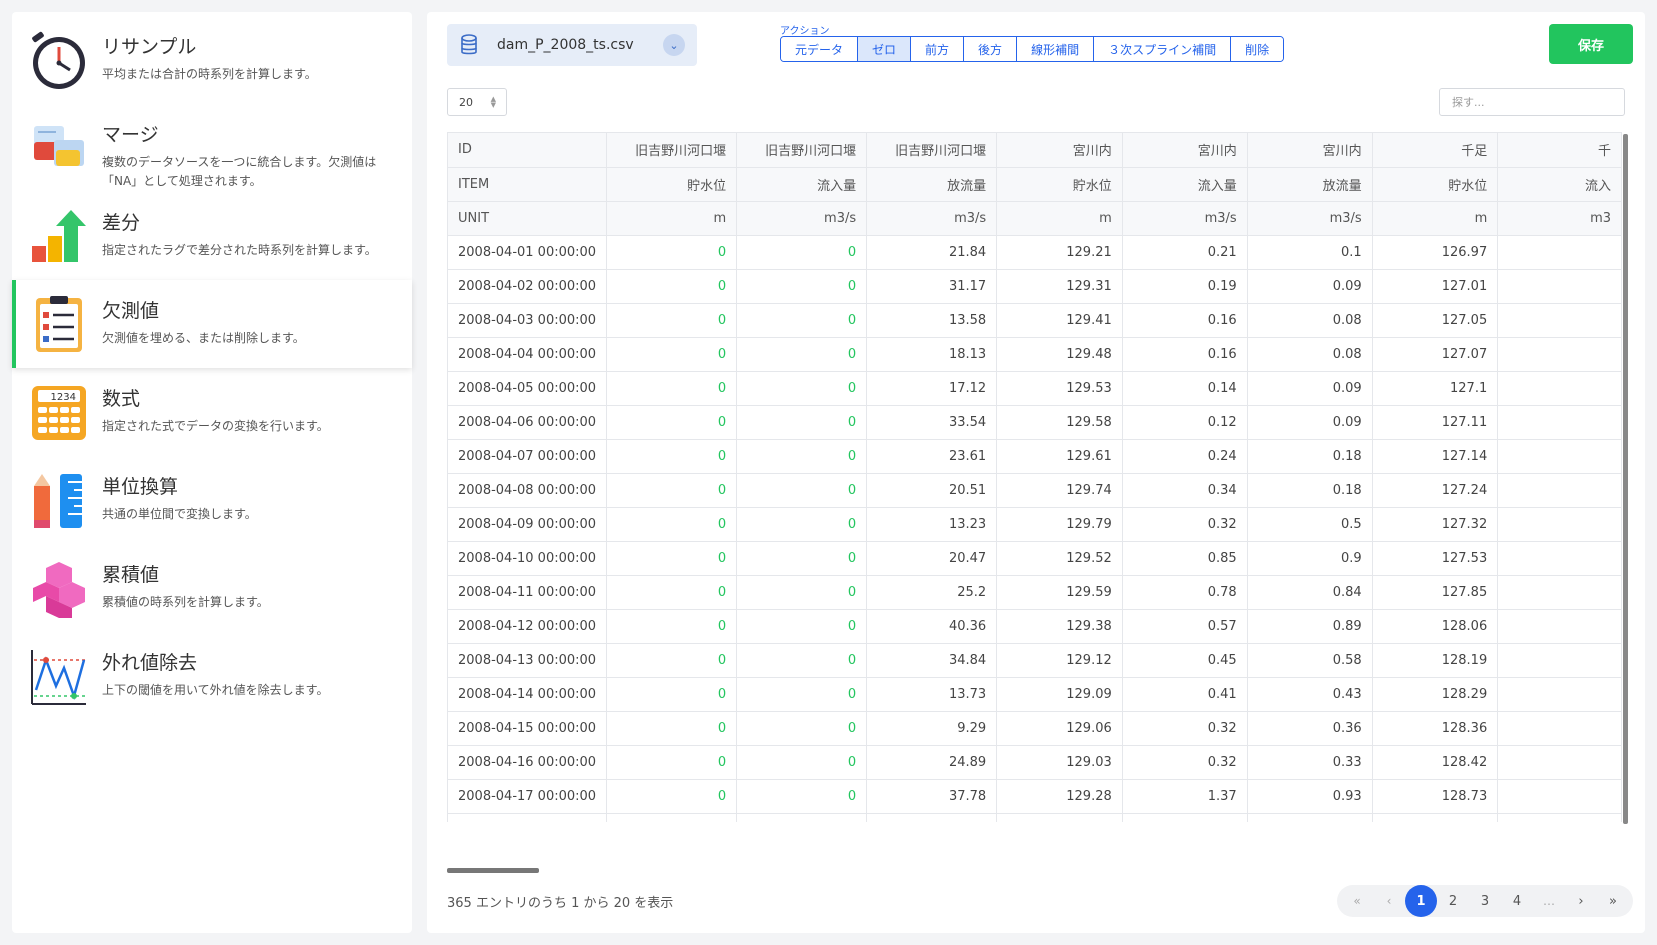 This screenshot has height=945, width=1657. I want to click on sidebar-item-diff: 差分 指定されたラグで差分された時系列を計算します。, so click(212, 236).